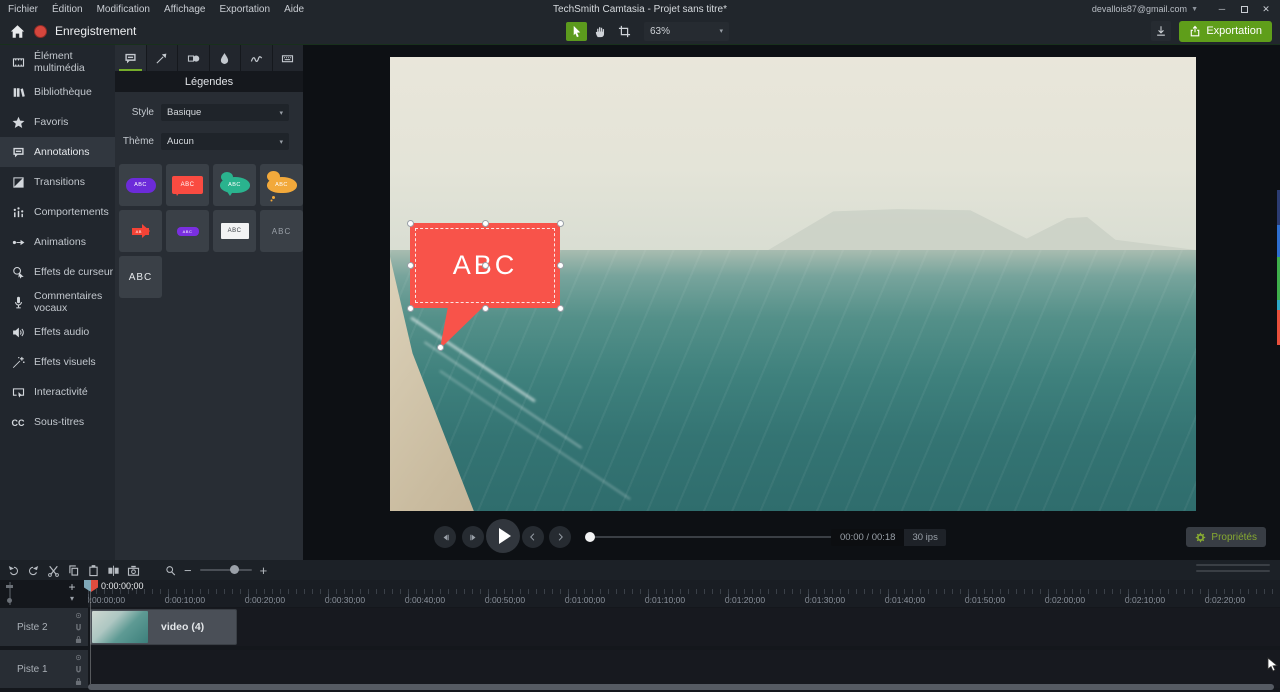 This screenshot has width=1280, height=692. Describe the element at coordinates (94, 586) in the screenshot. I see `playhead-out-marker` at that location.